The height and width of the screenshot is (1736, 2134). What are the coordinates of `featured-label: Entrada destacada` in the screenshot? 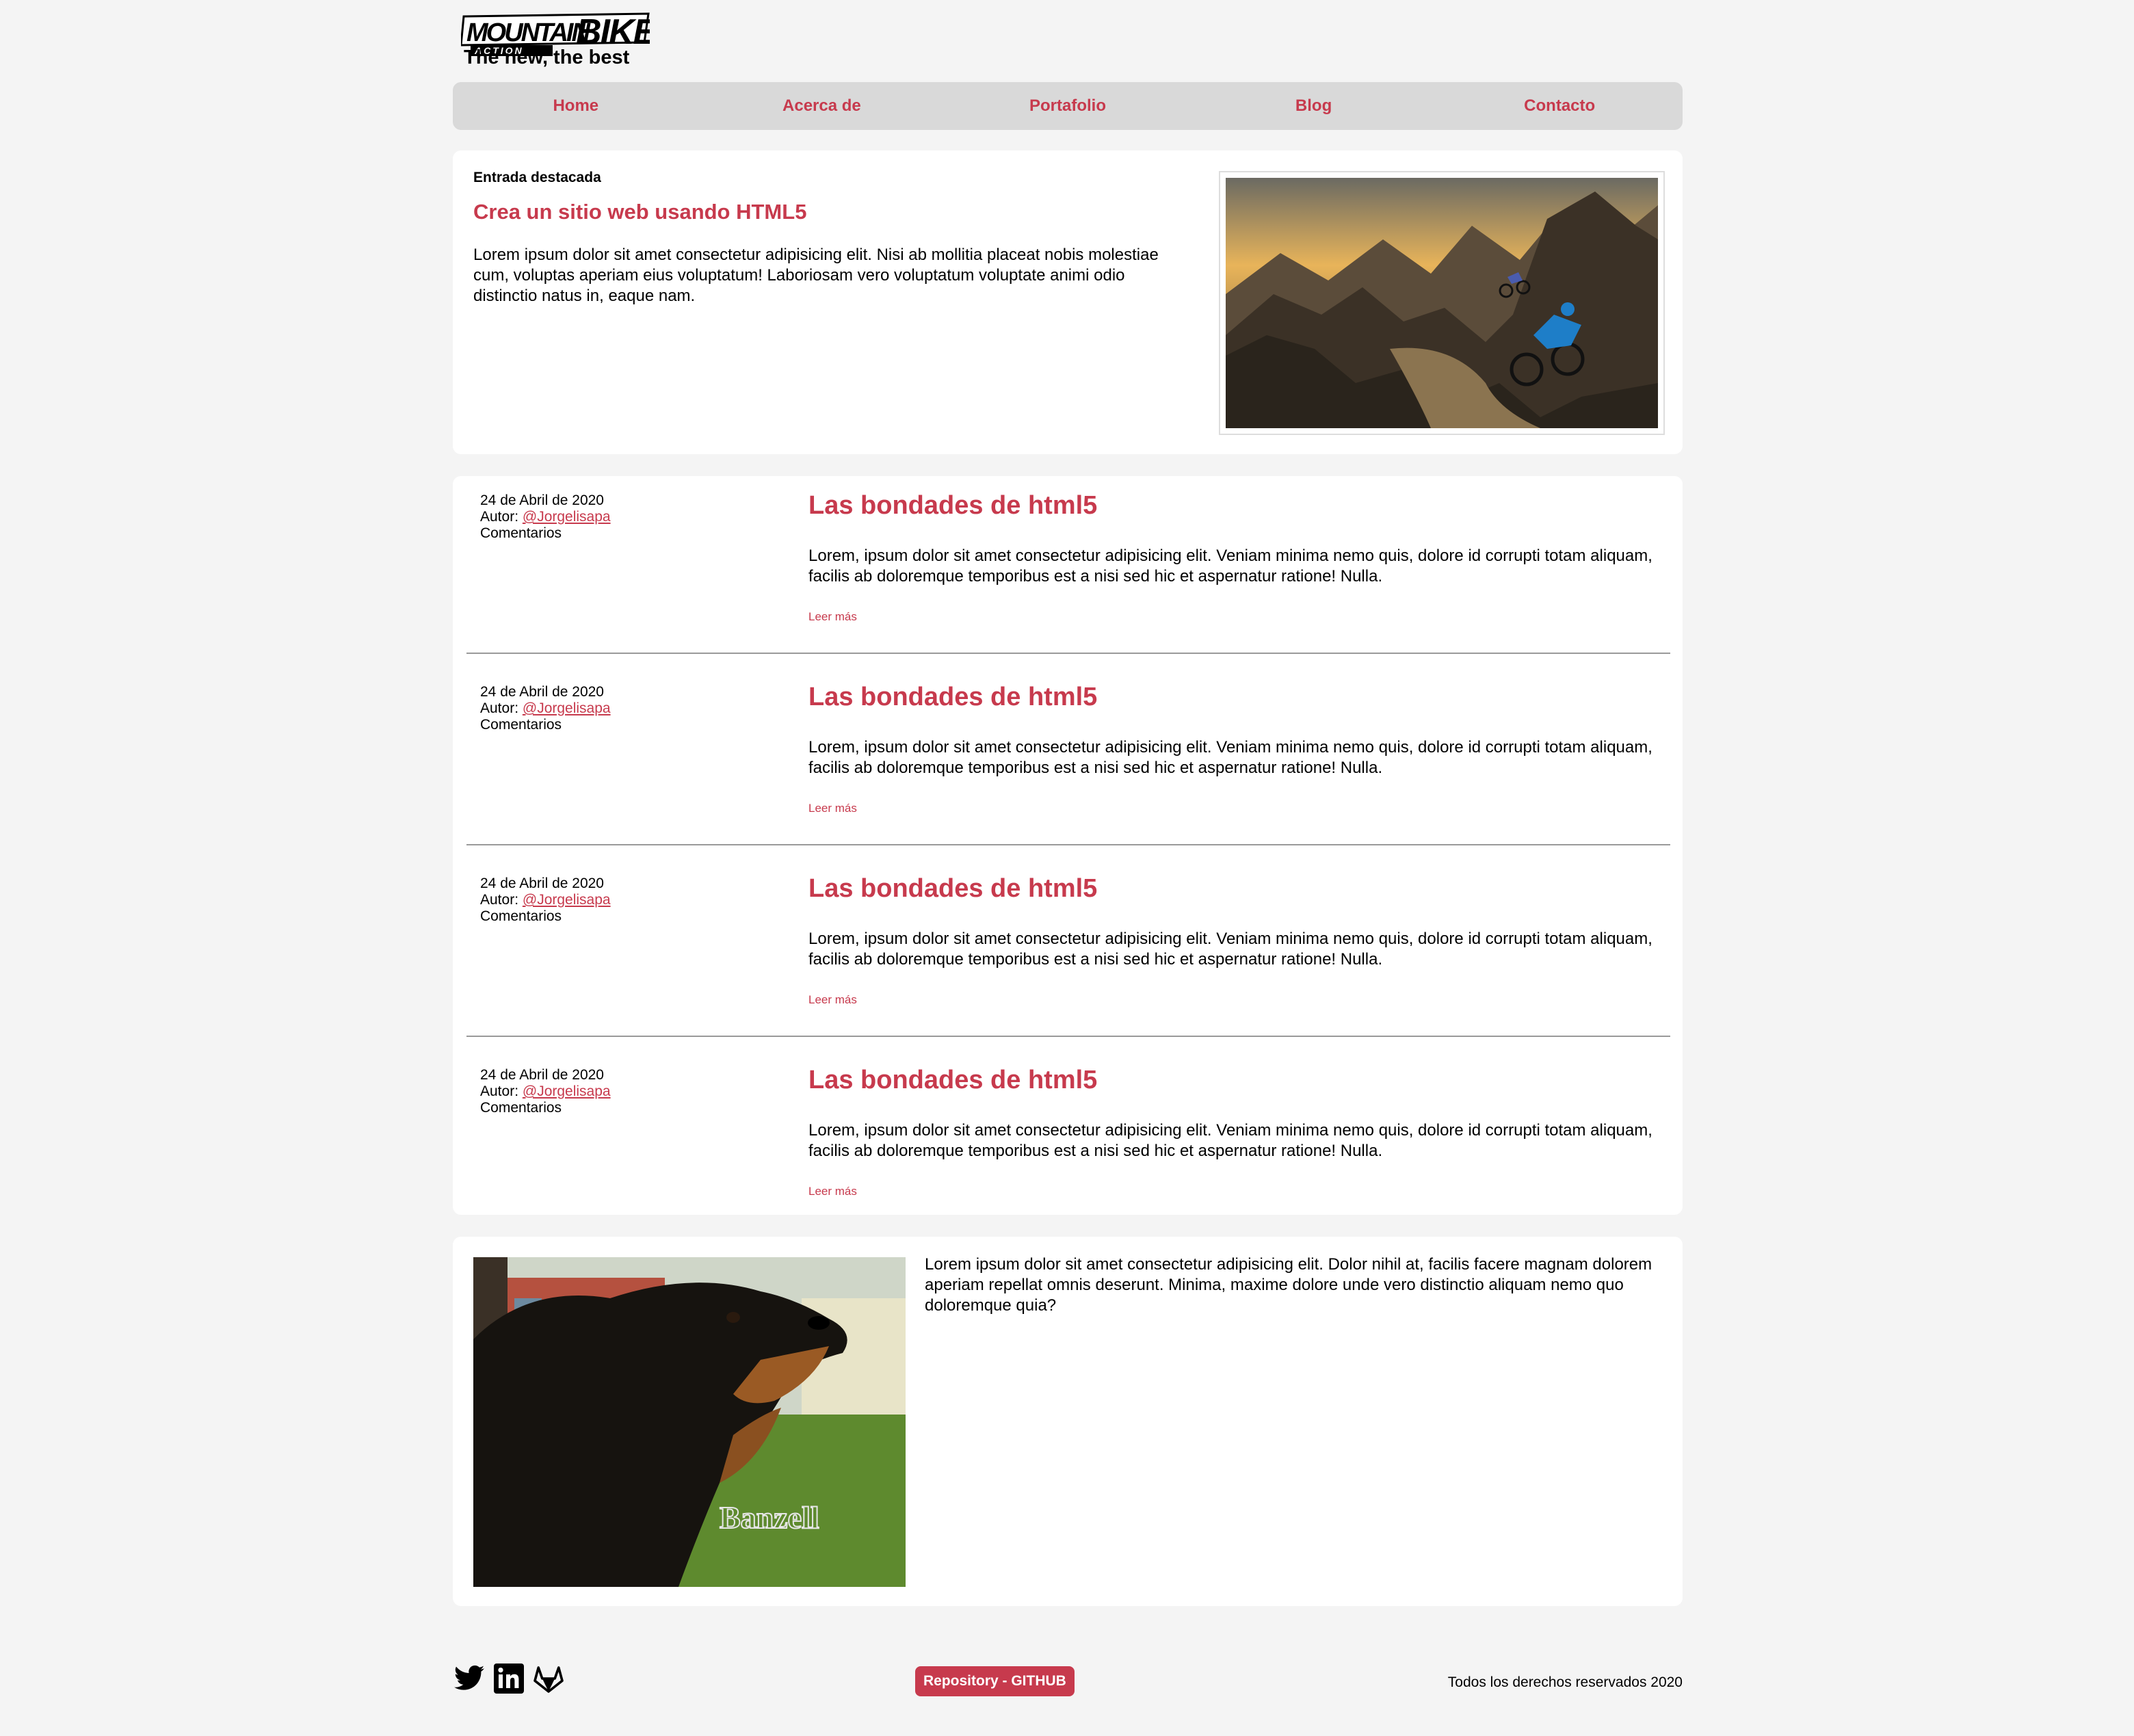 It's located at (537, 177).